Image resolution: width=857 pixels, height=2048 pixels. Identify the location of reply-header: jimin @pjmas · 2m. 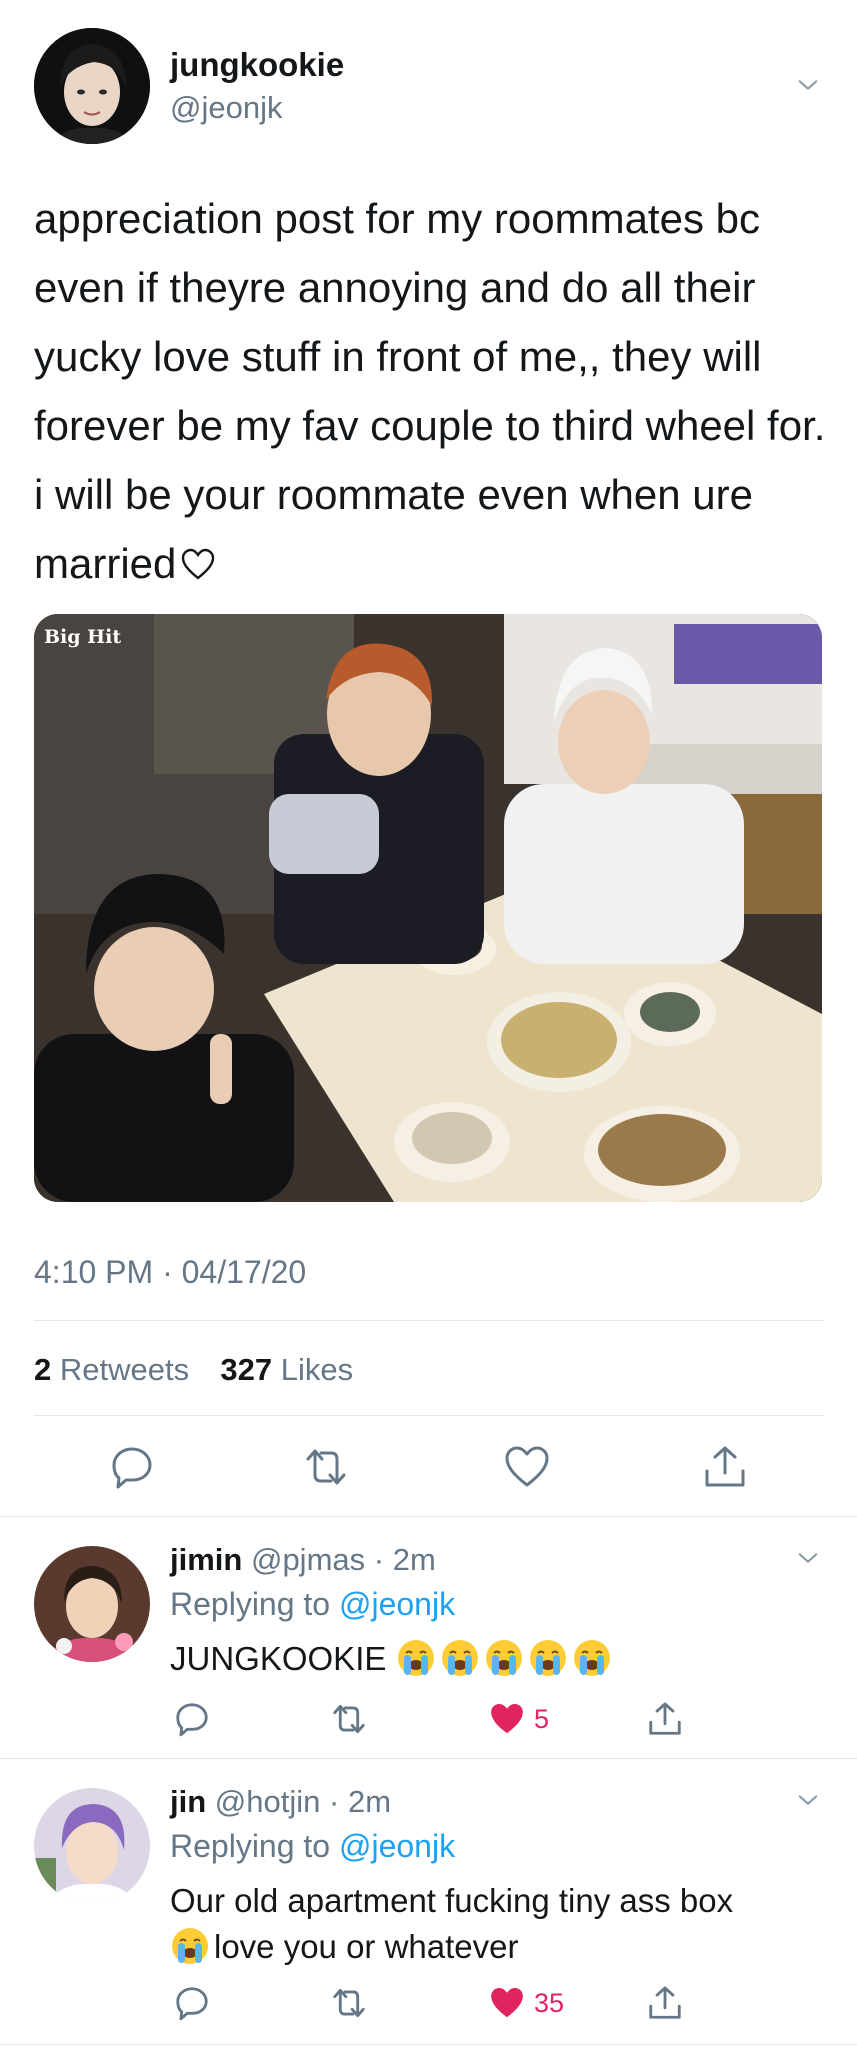
(303, 1560).